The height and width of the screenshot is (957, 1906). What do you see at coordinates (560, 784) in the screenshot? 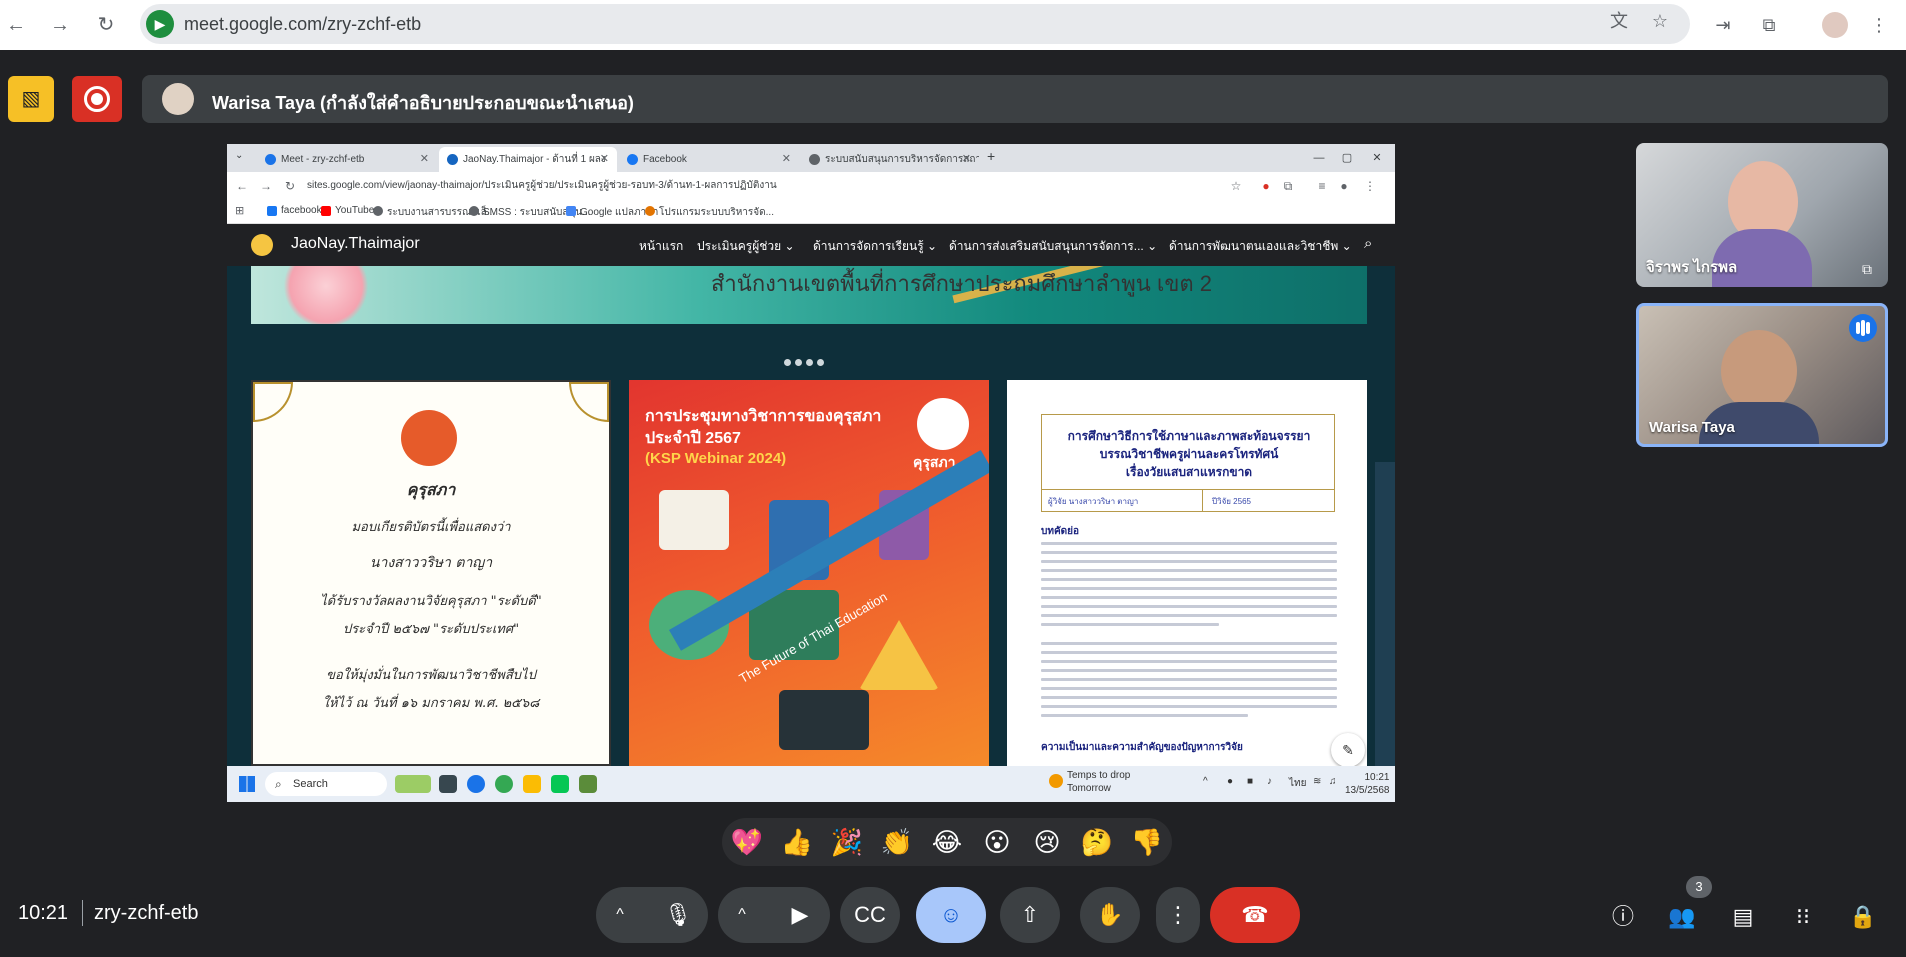
I see `line-icon` at bounding box center [560, 784].